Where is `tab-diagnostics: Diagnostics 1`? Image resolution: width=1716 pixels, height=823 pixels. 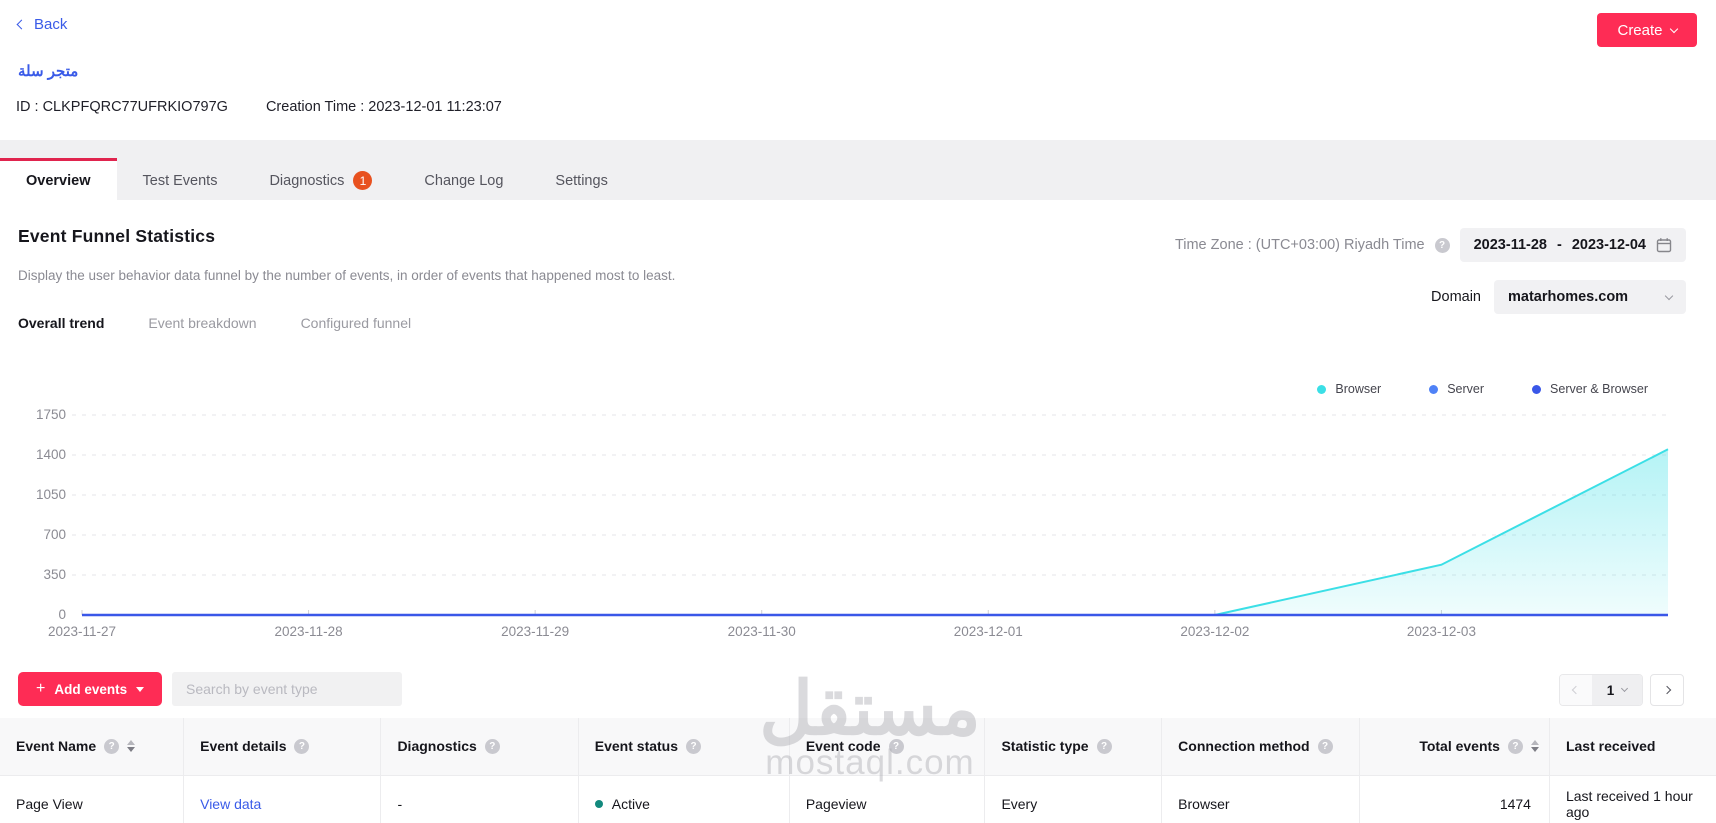 tab-diagnostics: Diagnostics 1 is located at coordinates (320, 179).